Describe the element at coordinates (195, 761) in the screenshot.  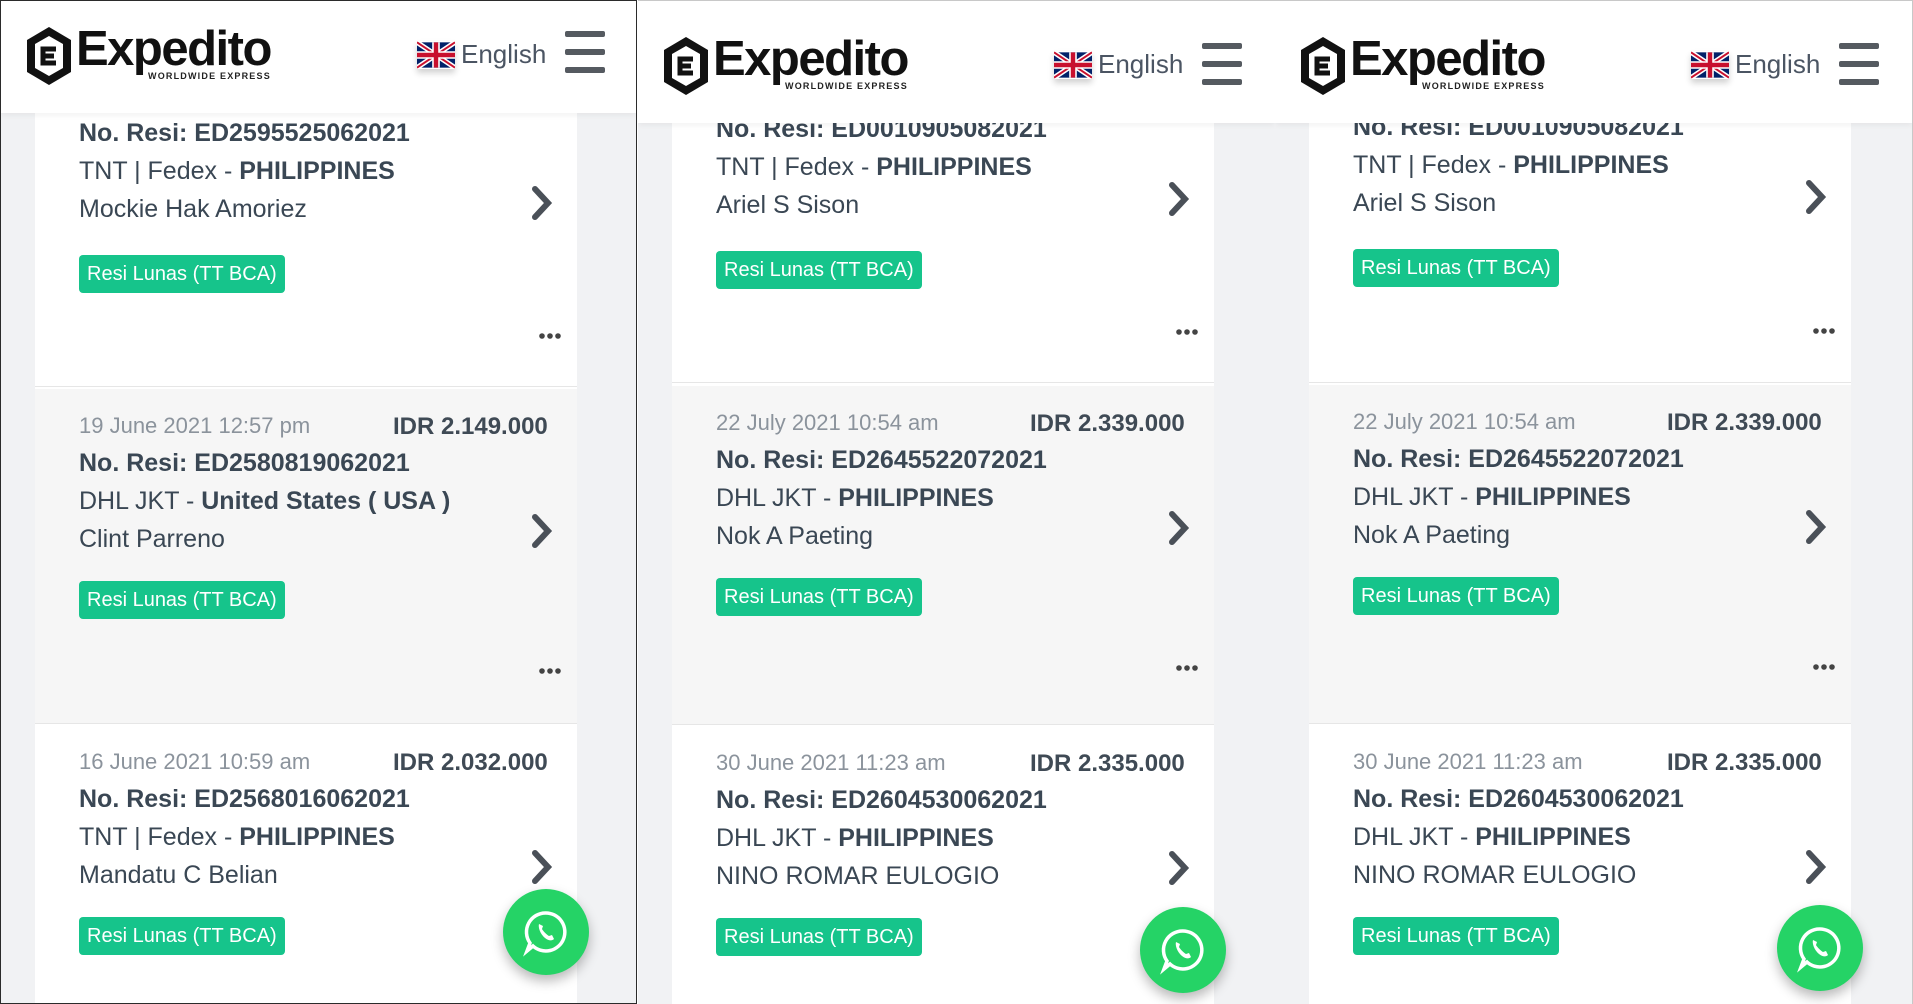
I see `shipment-date: 16 June 2021 10:59 am` at that location.